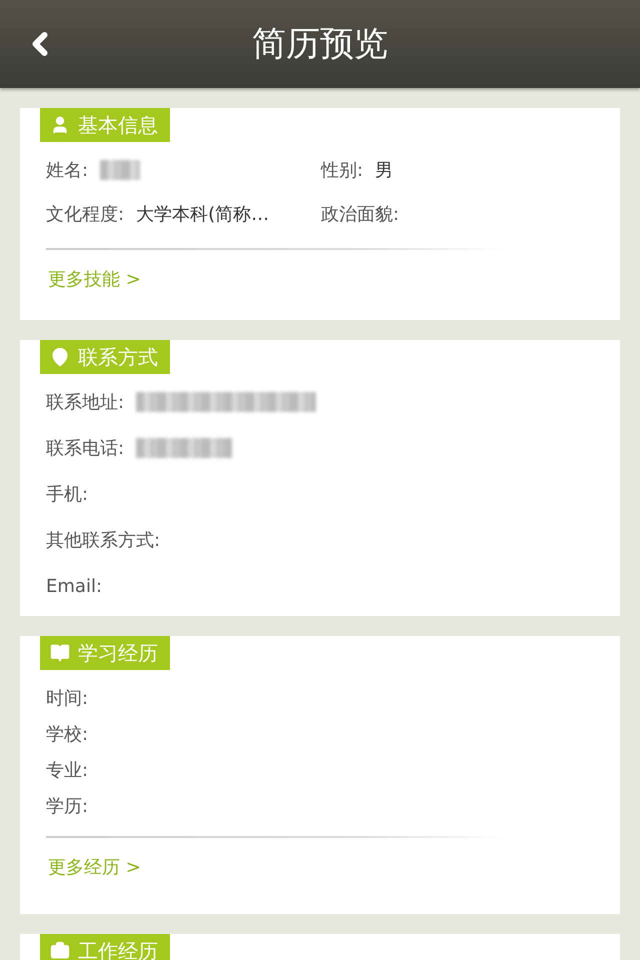 Image resolution: width=640 pixels, height=960 pixels. What do you see at coordinates (94, 280) in the screenshot?
I see `more-link: 更多技能 >` at bounding box center [94, 280].